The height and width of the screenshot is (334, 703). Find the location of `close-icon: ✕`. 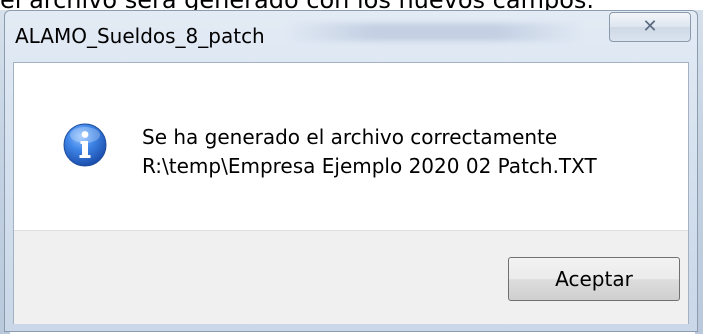

close-icon: ✕ is located at coordinates (650, 26).